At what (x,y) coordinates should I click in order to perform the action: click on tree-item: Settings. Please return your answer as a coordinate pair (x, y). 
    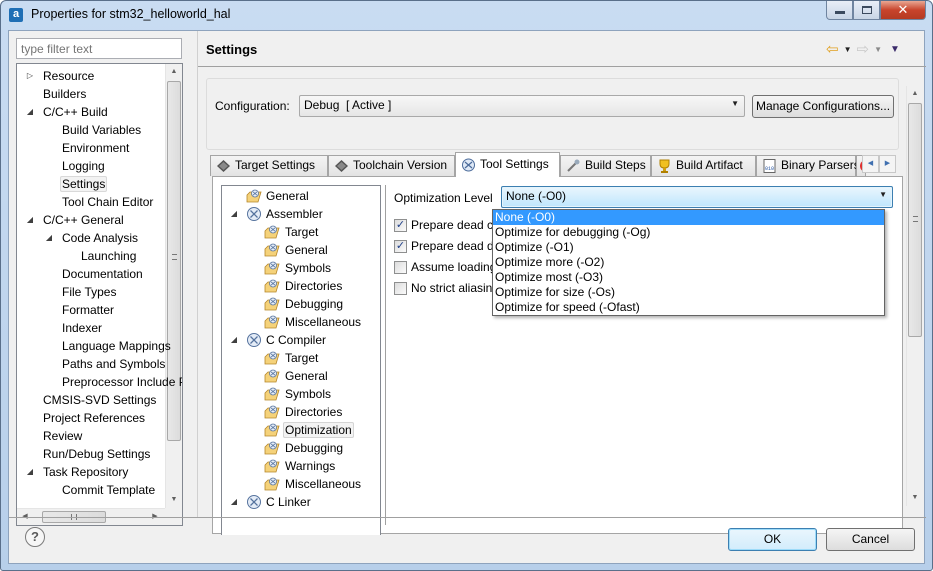
    Looking at the image, I should click on (84, 184).